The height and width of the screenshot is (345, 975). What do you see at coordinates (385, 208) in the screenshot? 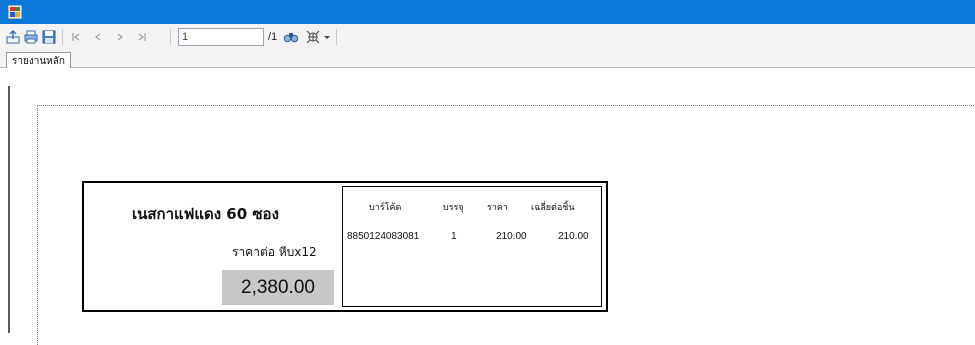
I see `column-header-barcode: บาร์โค้ด` at bounding box center [385, 208].